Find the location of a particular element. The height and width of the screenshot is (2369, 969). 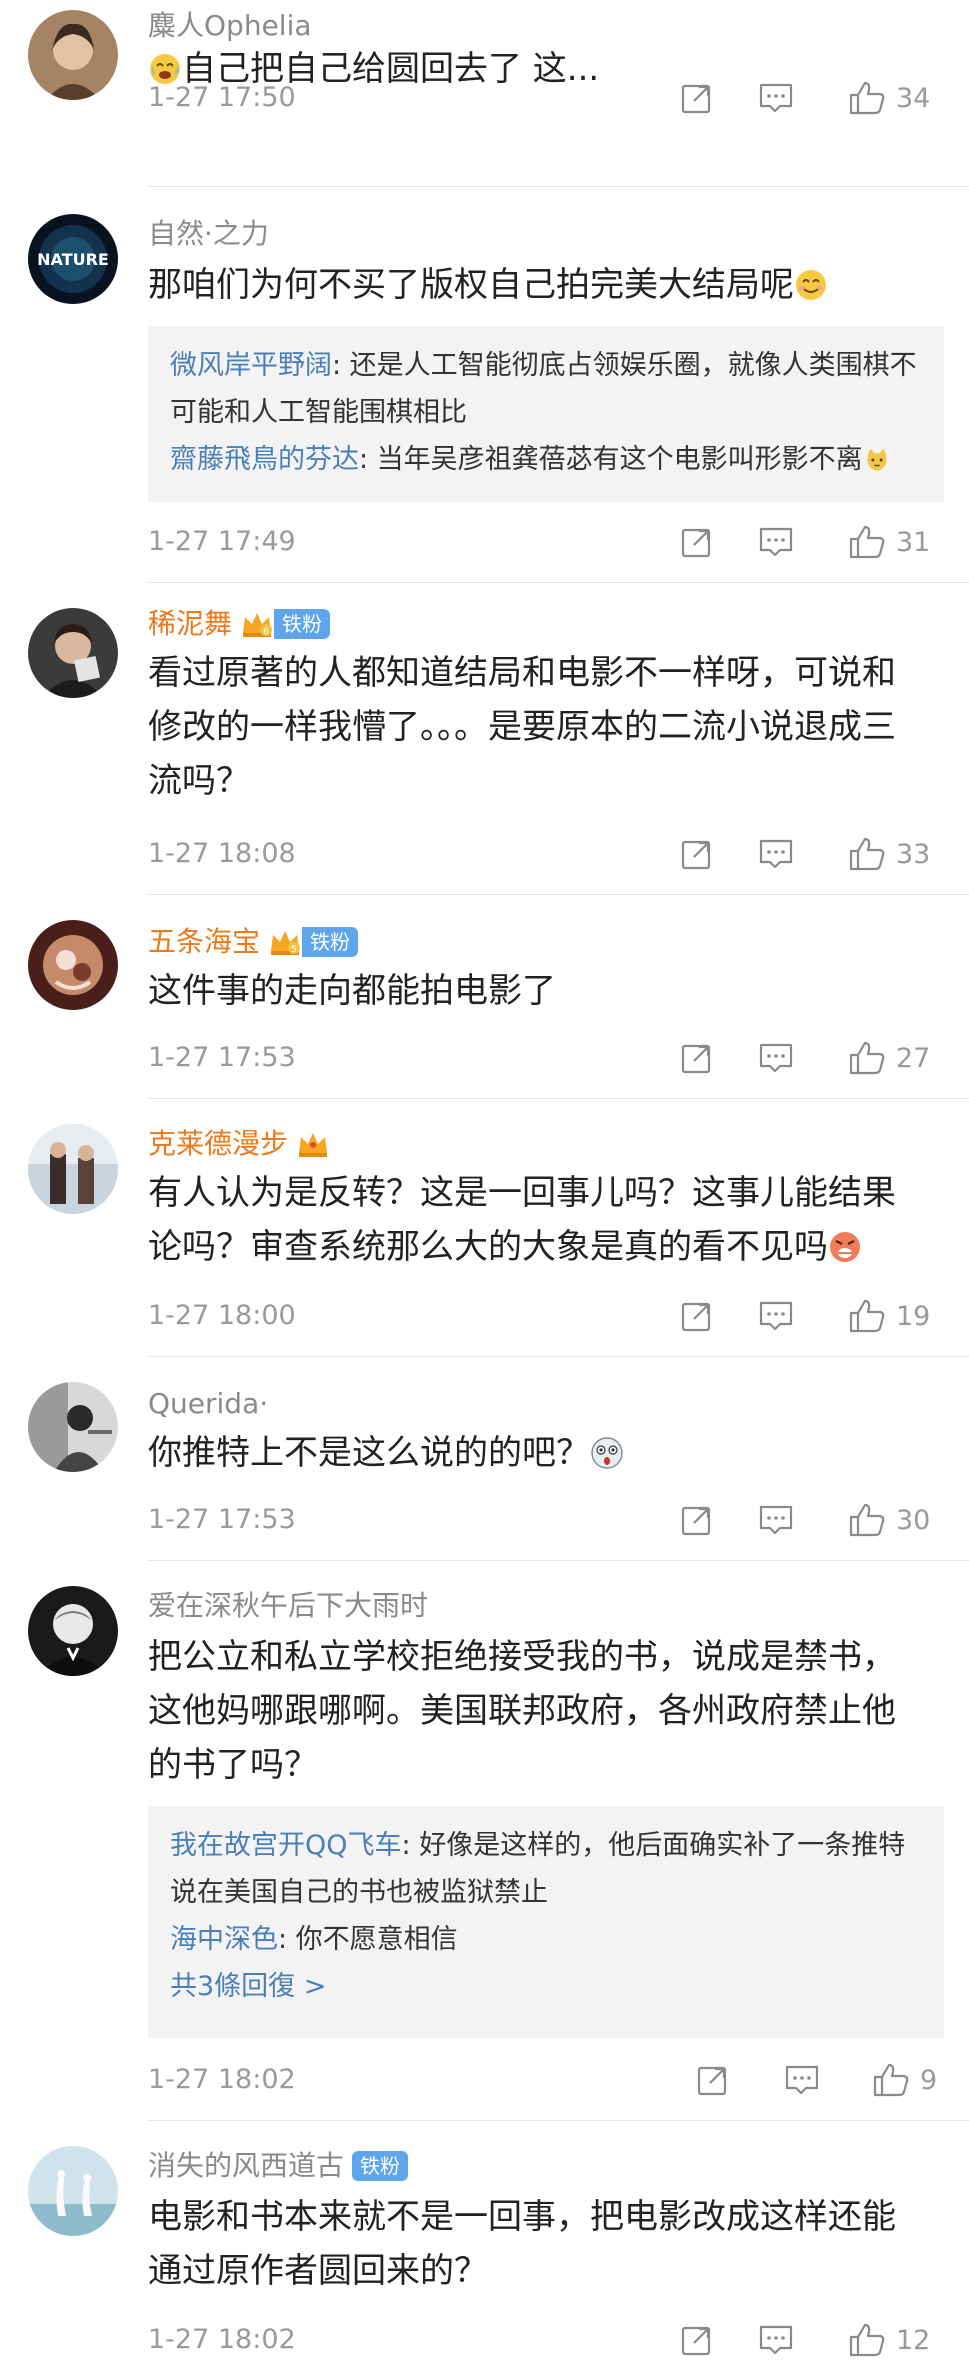

comment-text-body: 电影和书本来就不是一回事，把电影改成这样还能通过原作者圆回来的？ is located at coordinates (522, 2244).